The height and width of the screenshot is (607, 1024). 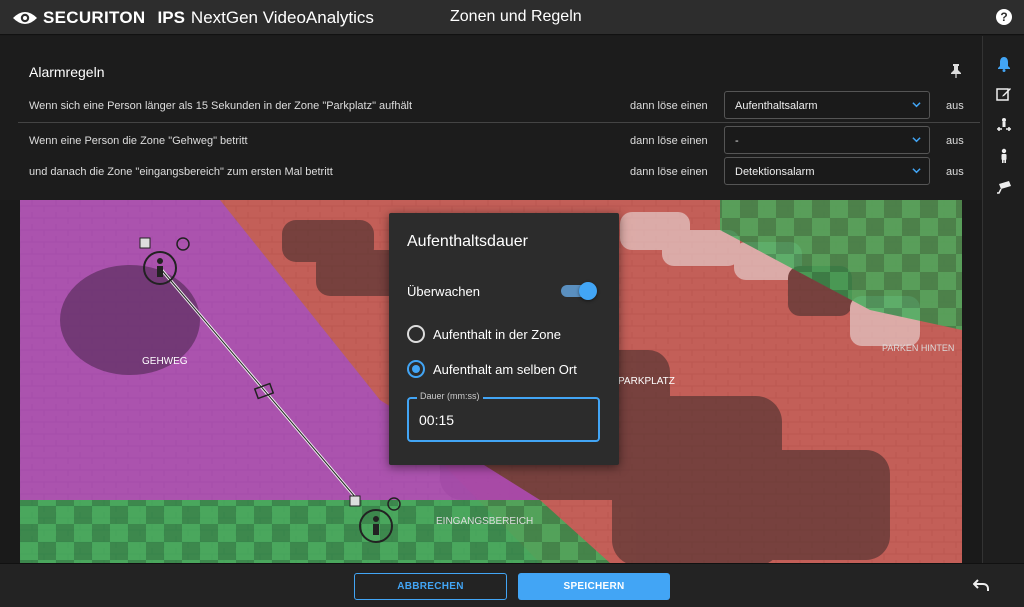 I want to click on brand-logo: SECURITON IPS NextGen VideoAnalytics, so click(x=193, y=18).